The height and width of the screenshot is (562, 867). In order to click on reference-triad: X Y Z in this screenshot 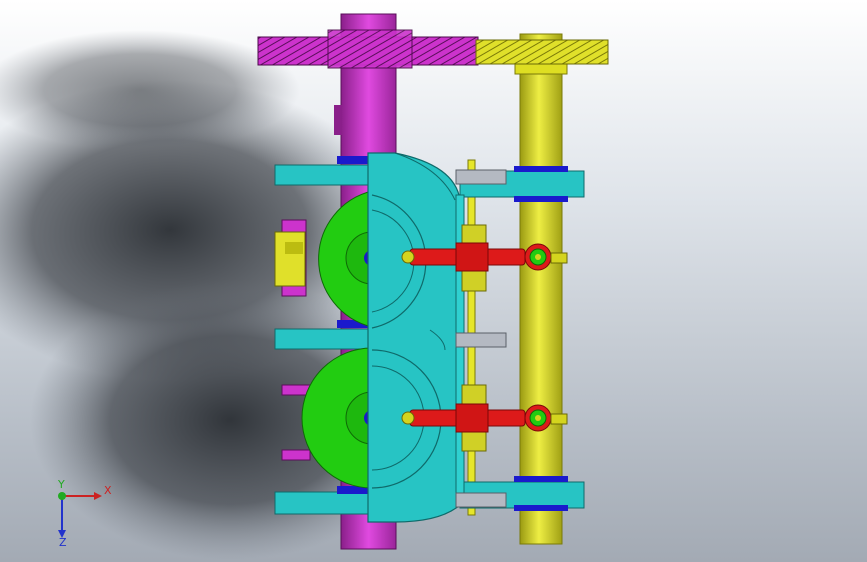, I will do `click(84, 513)`.